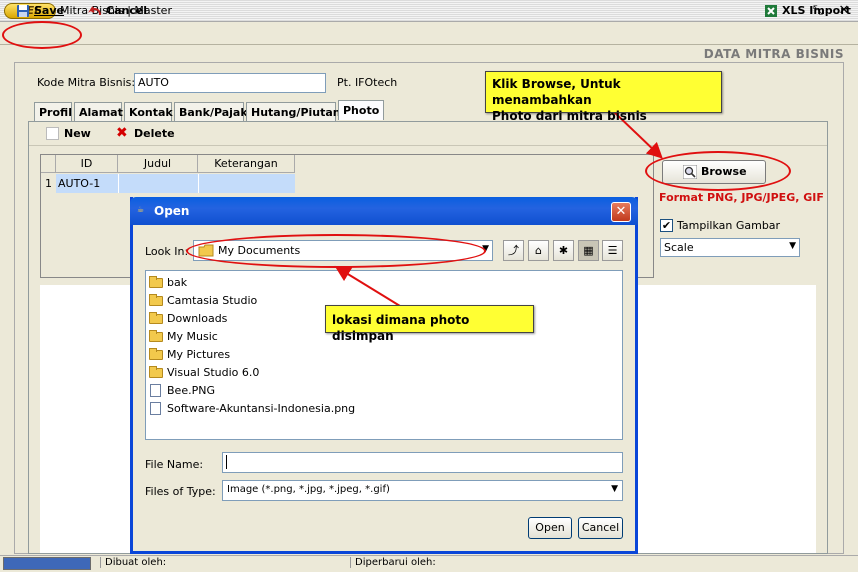  I want to click on annotation-arrows, so click(498, 208).